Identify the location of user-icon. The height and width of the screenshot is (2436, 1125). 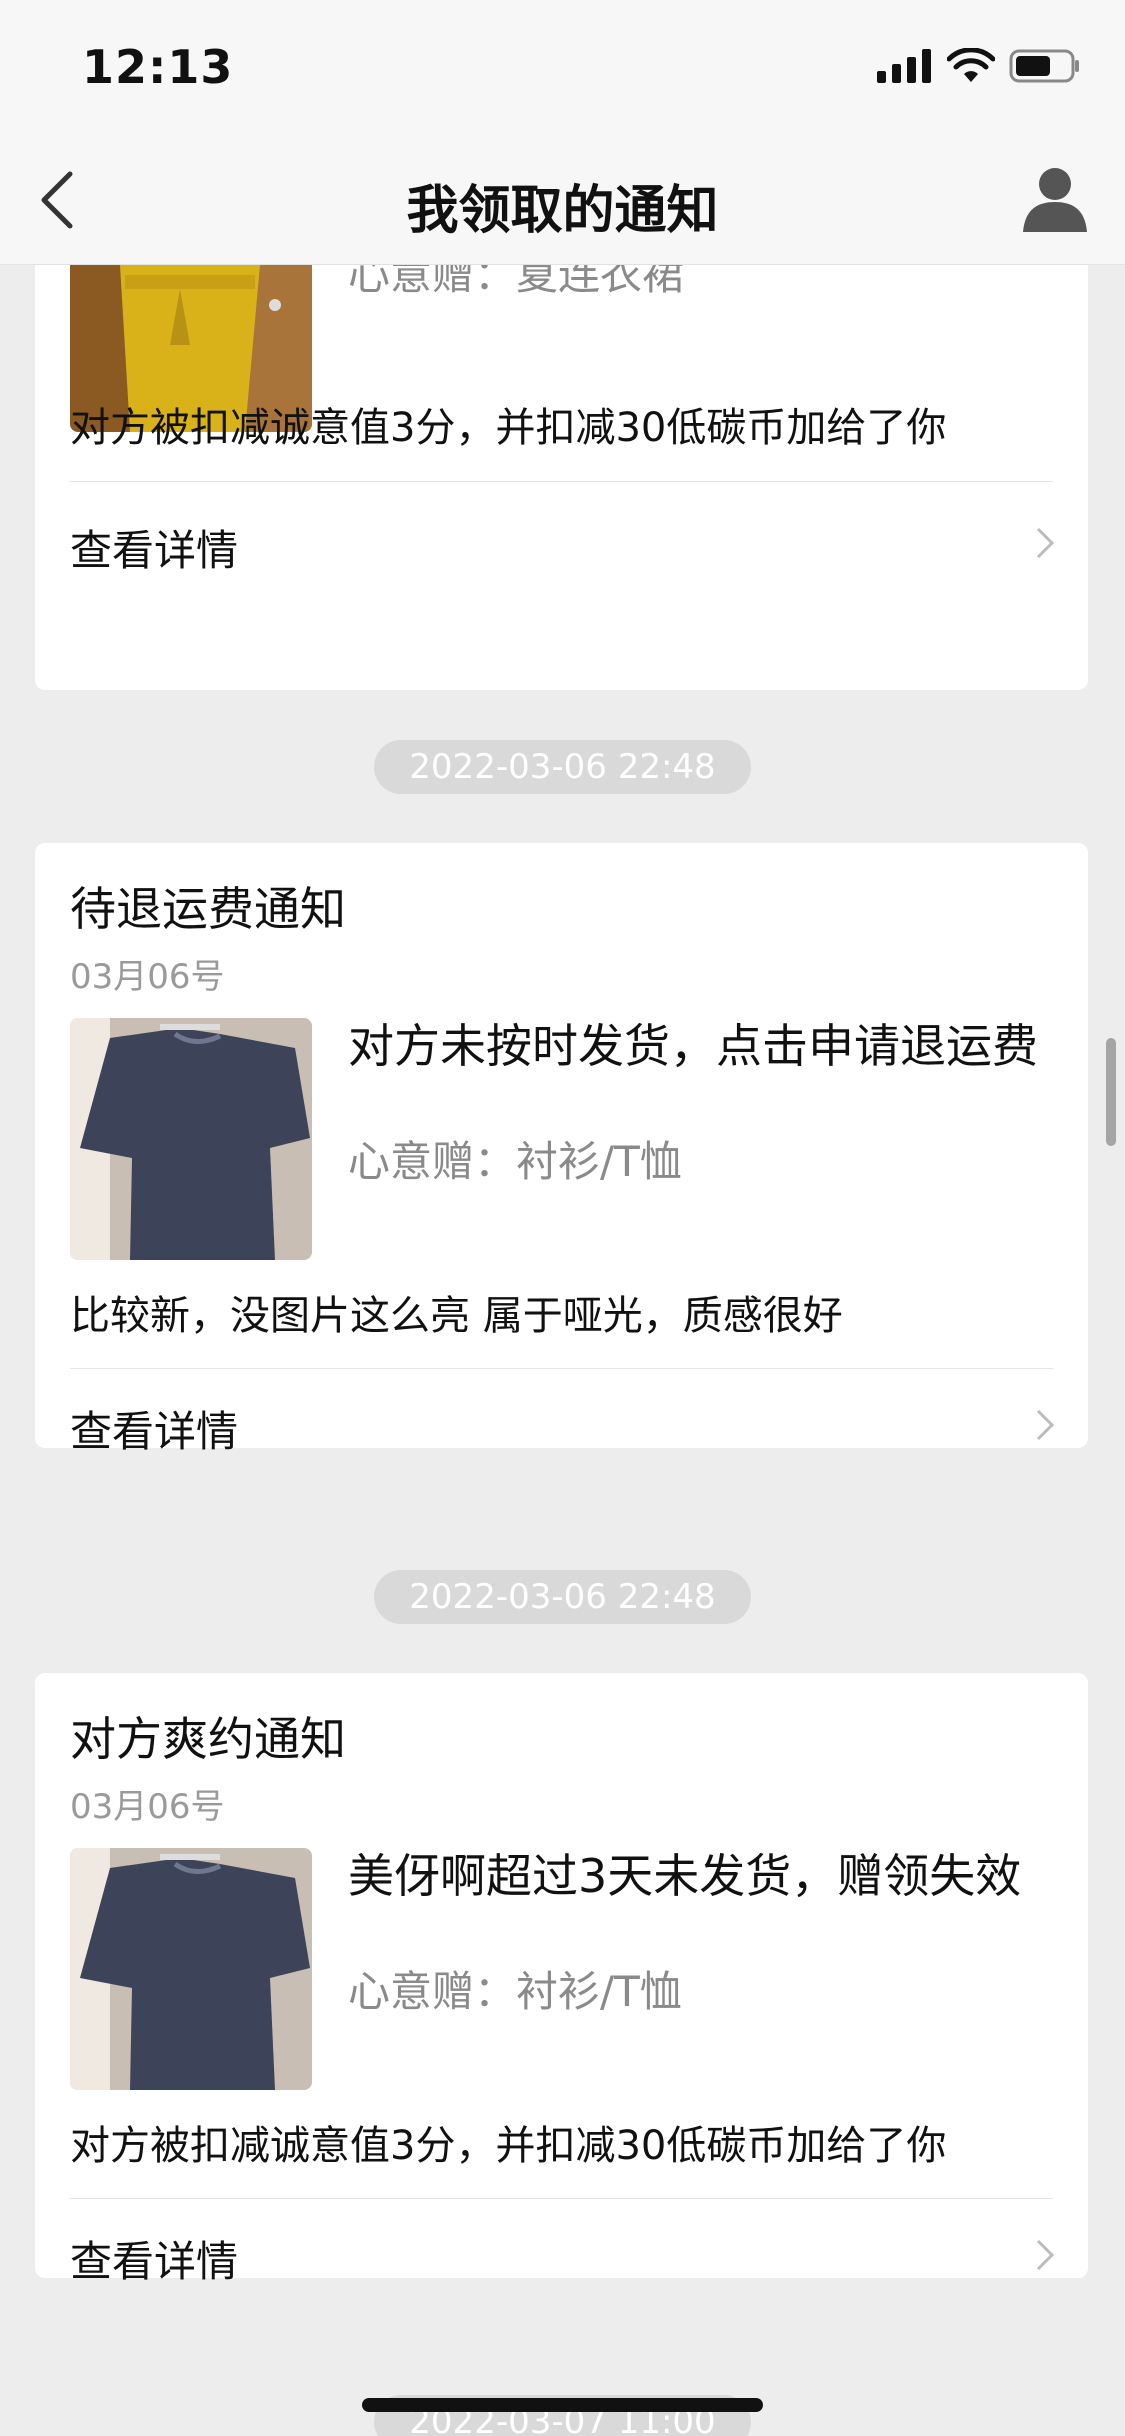
(1055, 198).